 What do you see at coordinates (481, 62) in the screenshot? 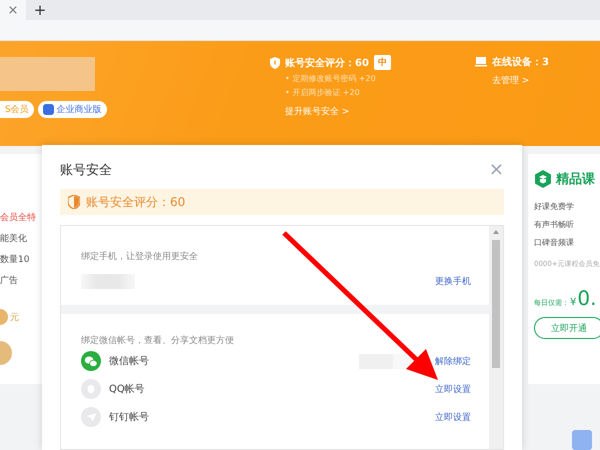
I see `laptop-icon` at bounding box center [481, 62].